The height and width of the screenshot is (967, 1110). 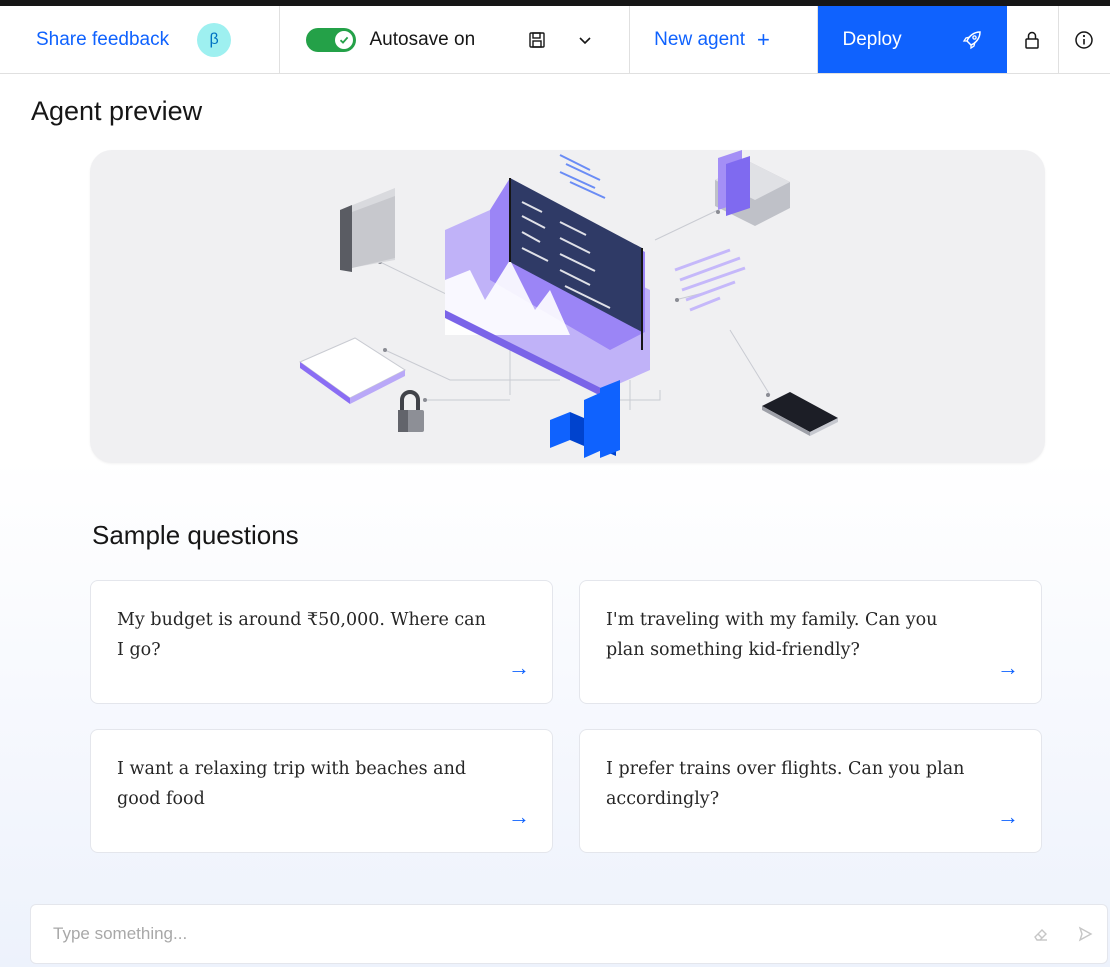 I want to click on wave-lines, so click(x=582, y=176).